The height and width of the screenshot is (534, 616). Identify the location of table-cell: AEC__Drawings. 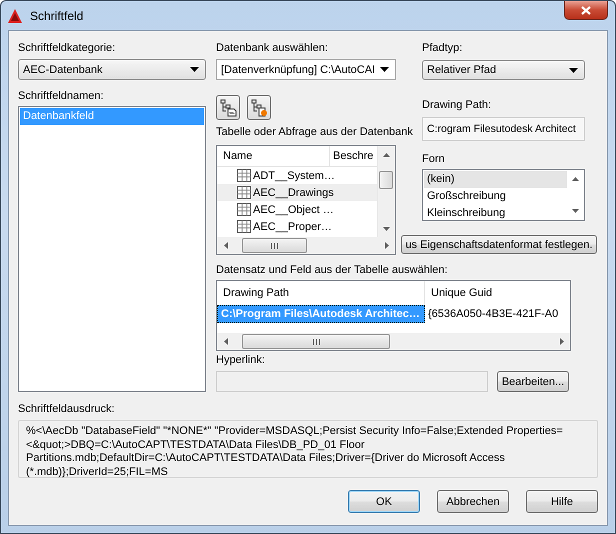
(293, 192).